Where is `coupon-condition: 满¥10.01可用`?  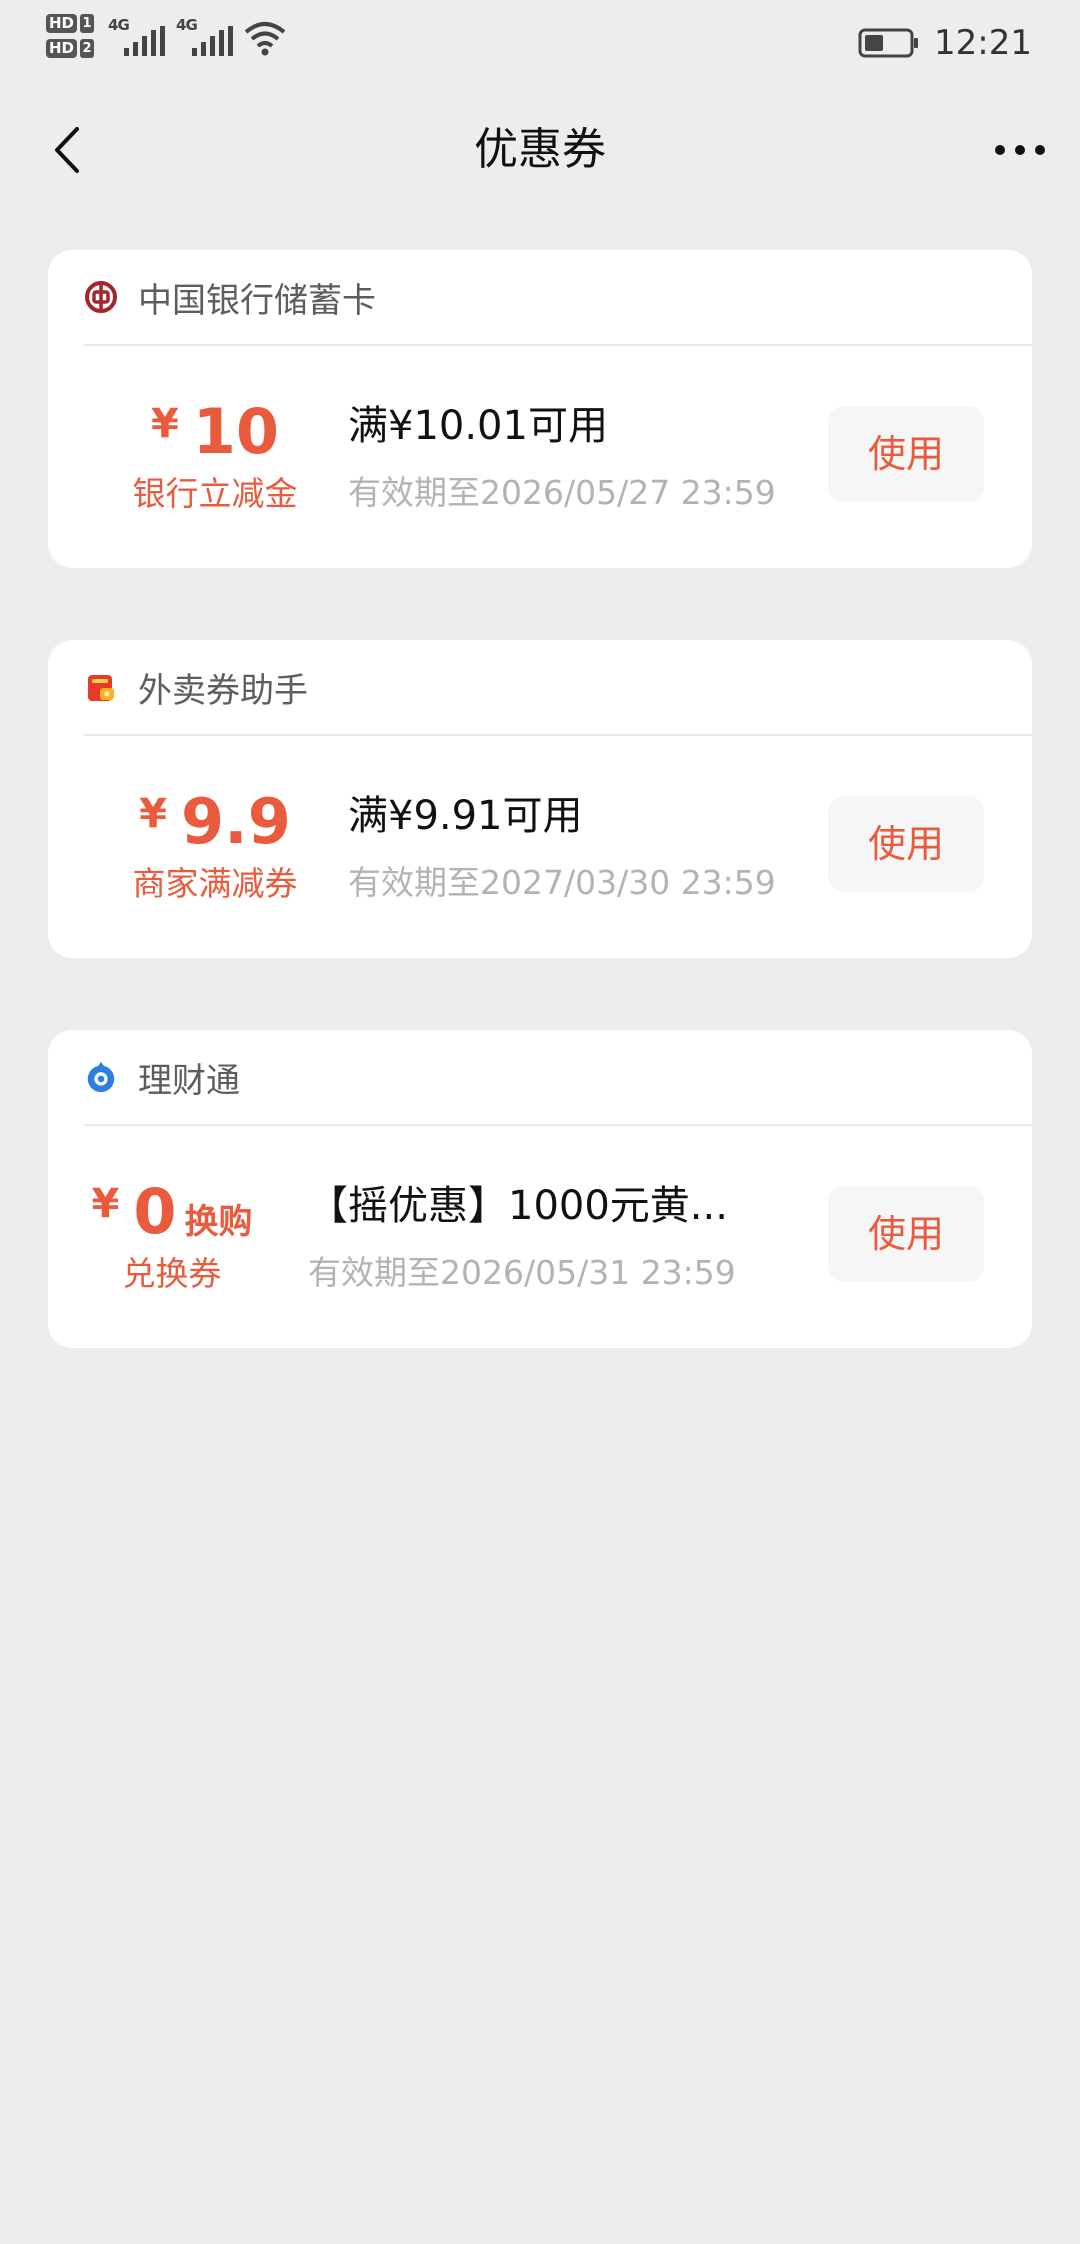
coupon-condition: 满¥10.01可用 is located at coordinates (478, 426).